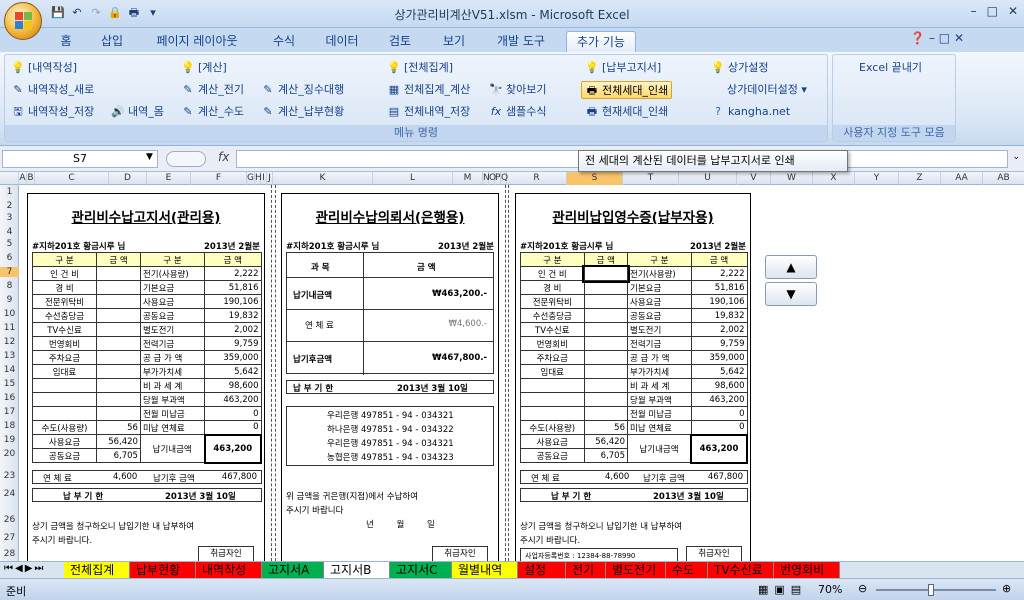 This screenshot has height=600, width=1024. Describe the element at coordinates (931, 590) in the screenshot. I see `zoom-slider-thumb` at that location.